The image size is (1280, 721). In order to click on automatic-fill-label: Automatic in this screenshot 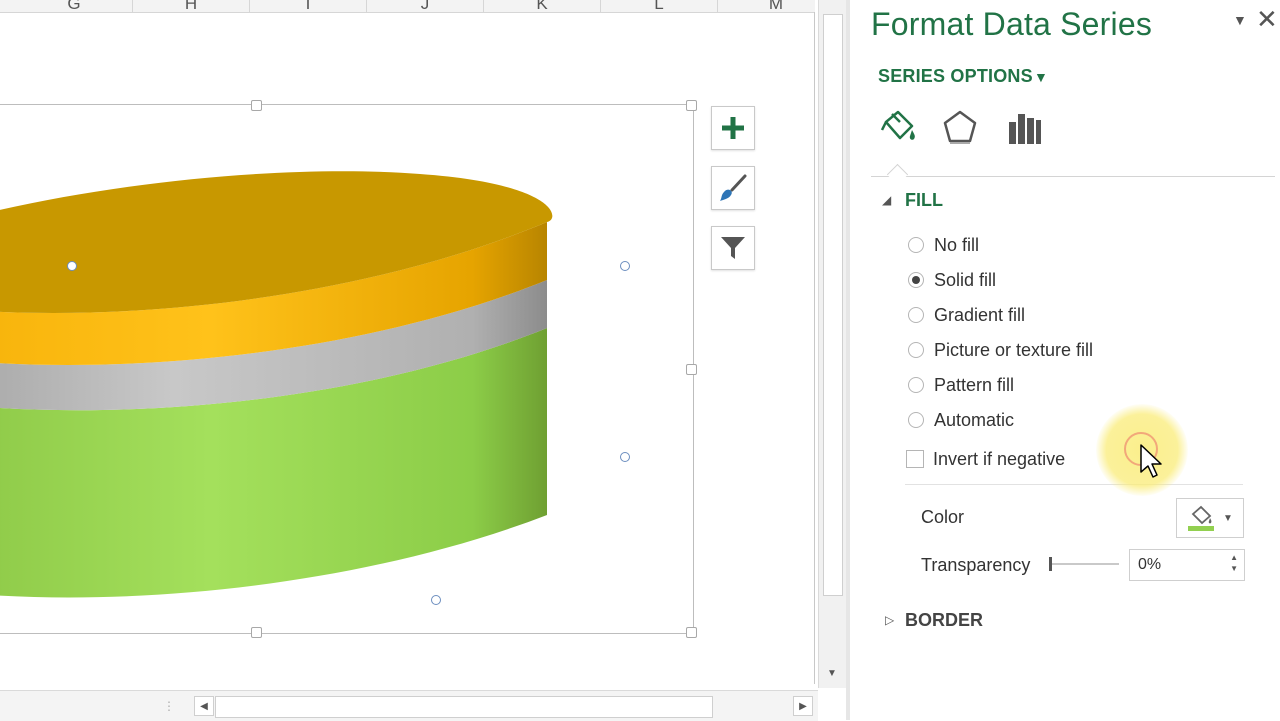, I will do `click(974, 419)`.